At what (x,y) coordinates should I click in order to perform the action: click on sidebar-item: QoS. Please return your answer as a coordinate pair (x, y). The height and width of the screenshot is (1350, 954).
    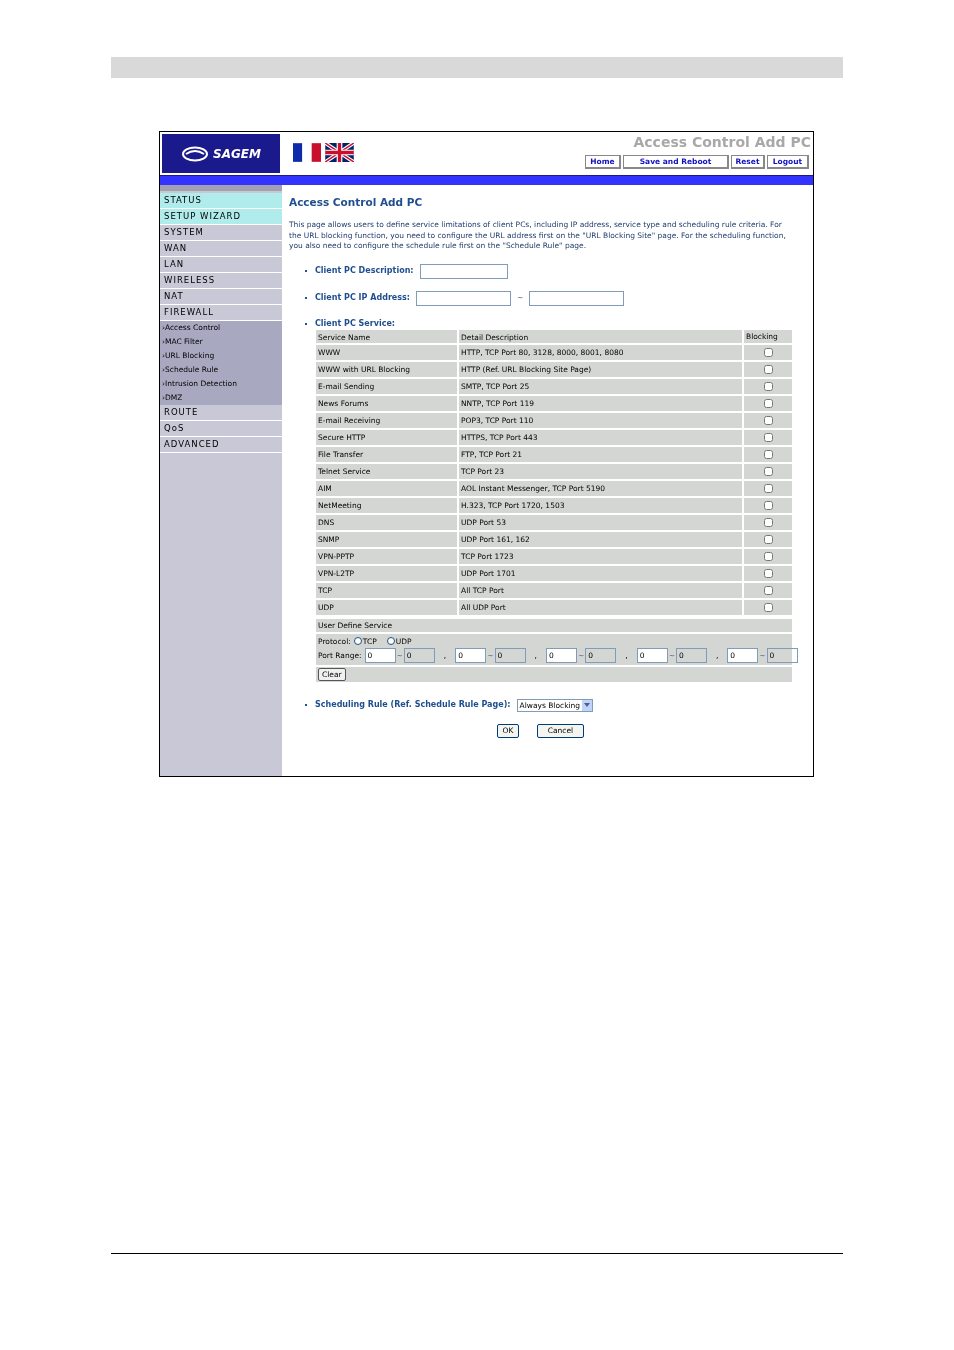
    Looking at the image, I should click on (221, 429).